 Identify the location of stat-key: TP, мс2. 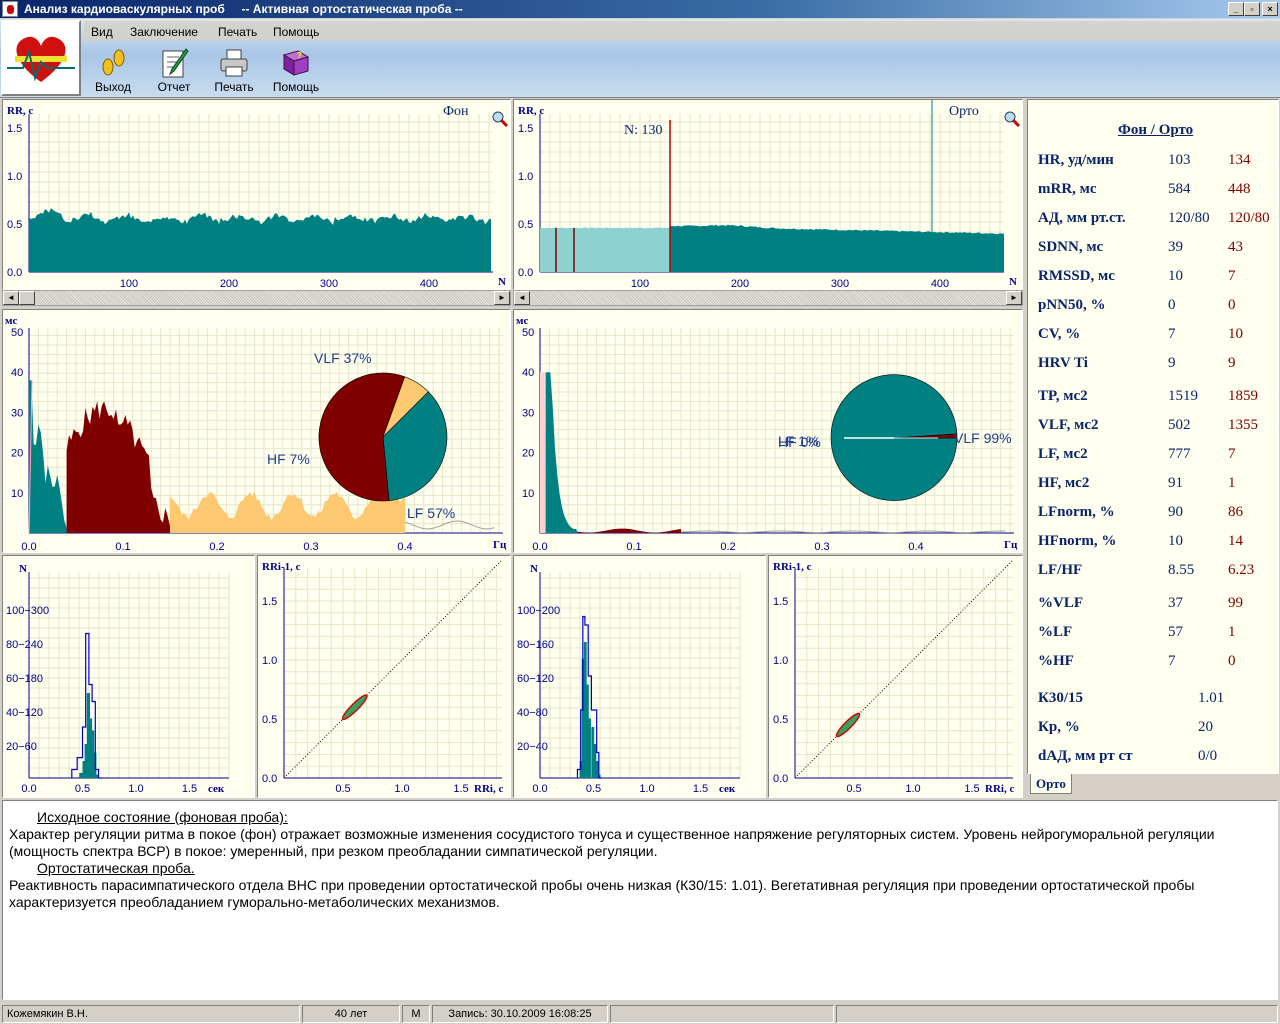
(1063, 396).